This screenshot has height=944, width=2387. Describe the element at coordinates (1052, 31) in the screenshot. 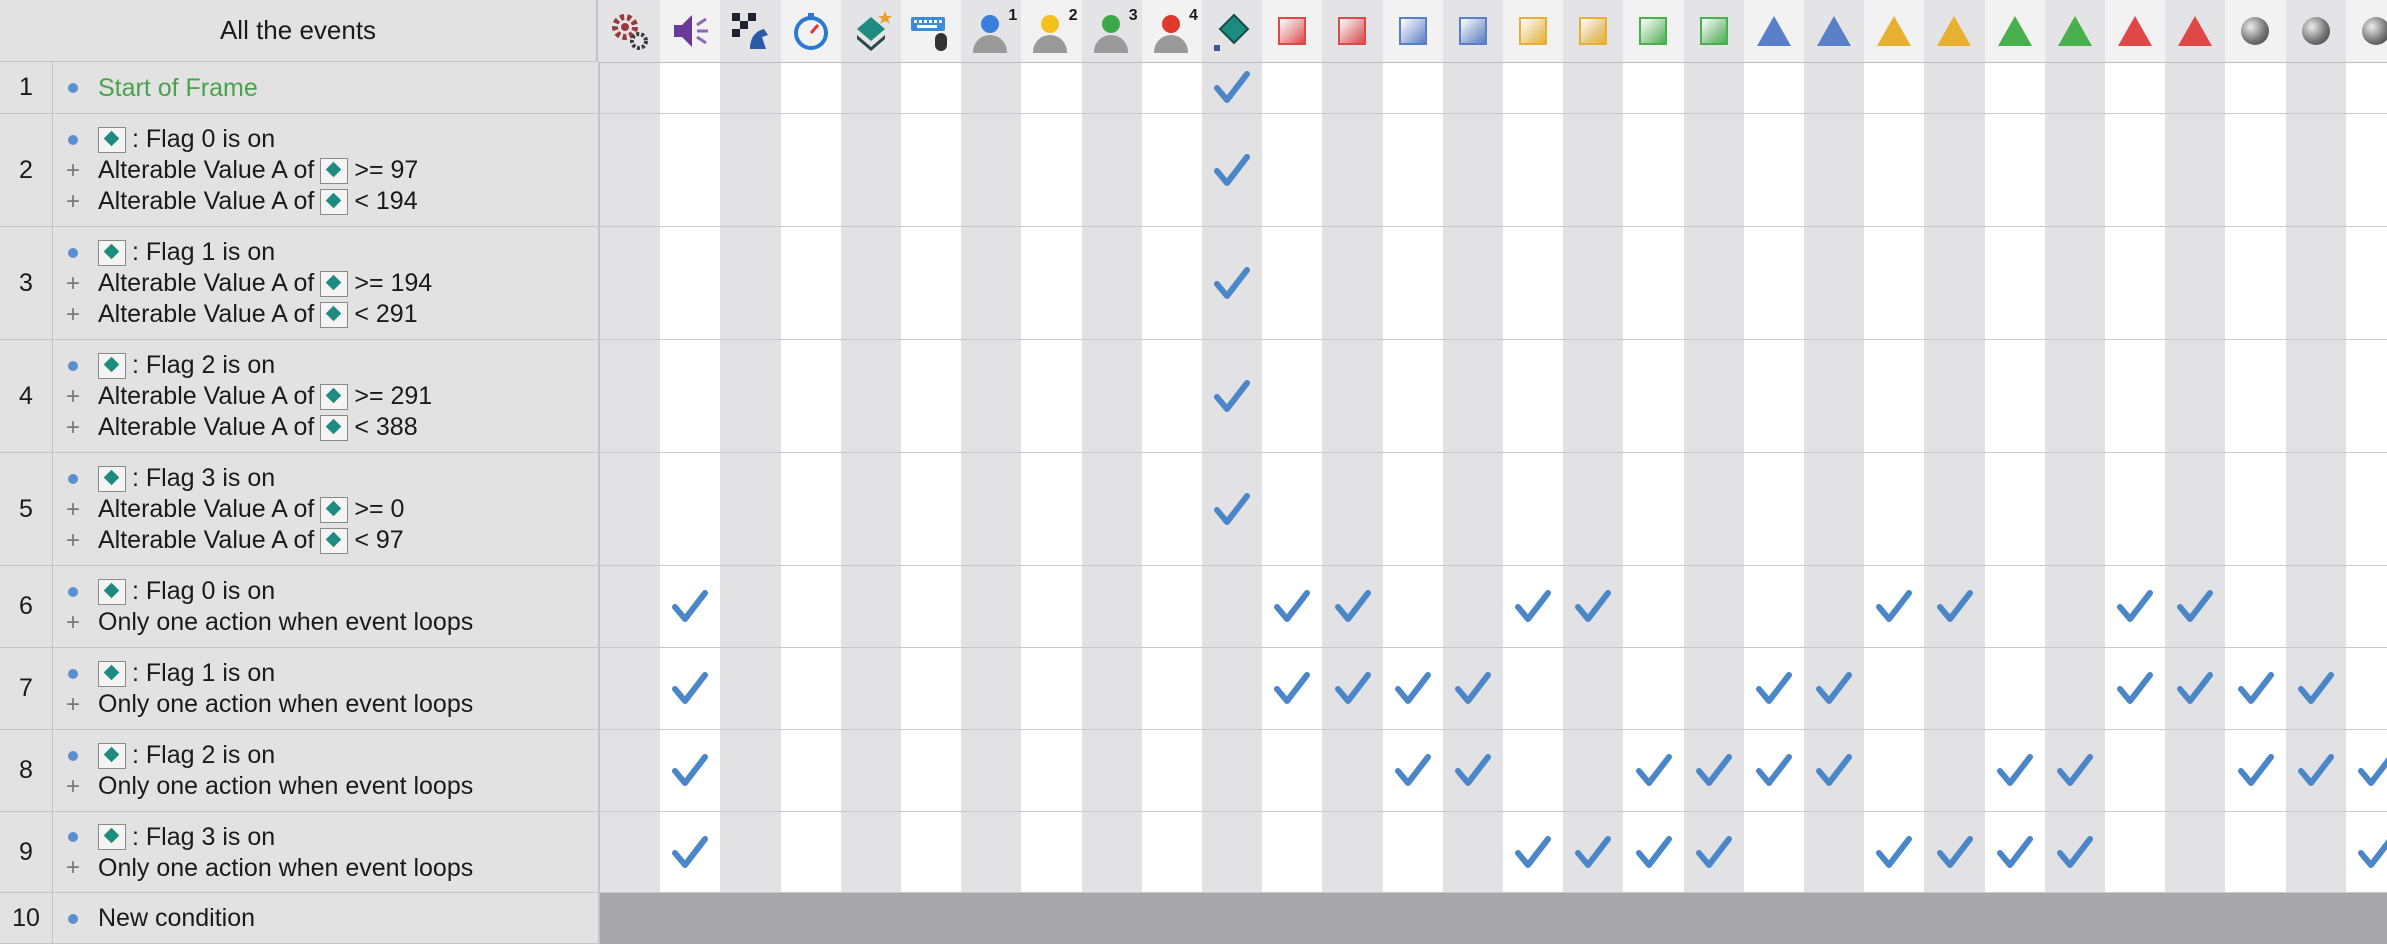

I see `player-2-icon: 2` at that location.